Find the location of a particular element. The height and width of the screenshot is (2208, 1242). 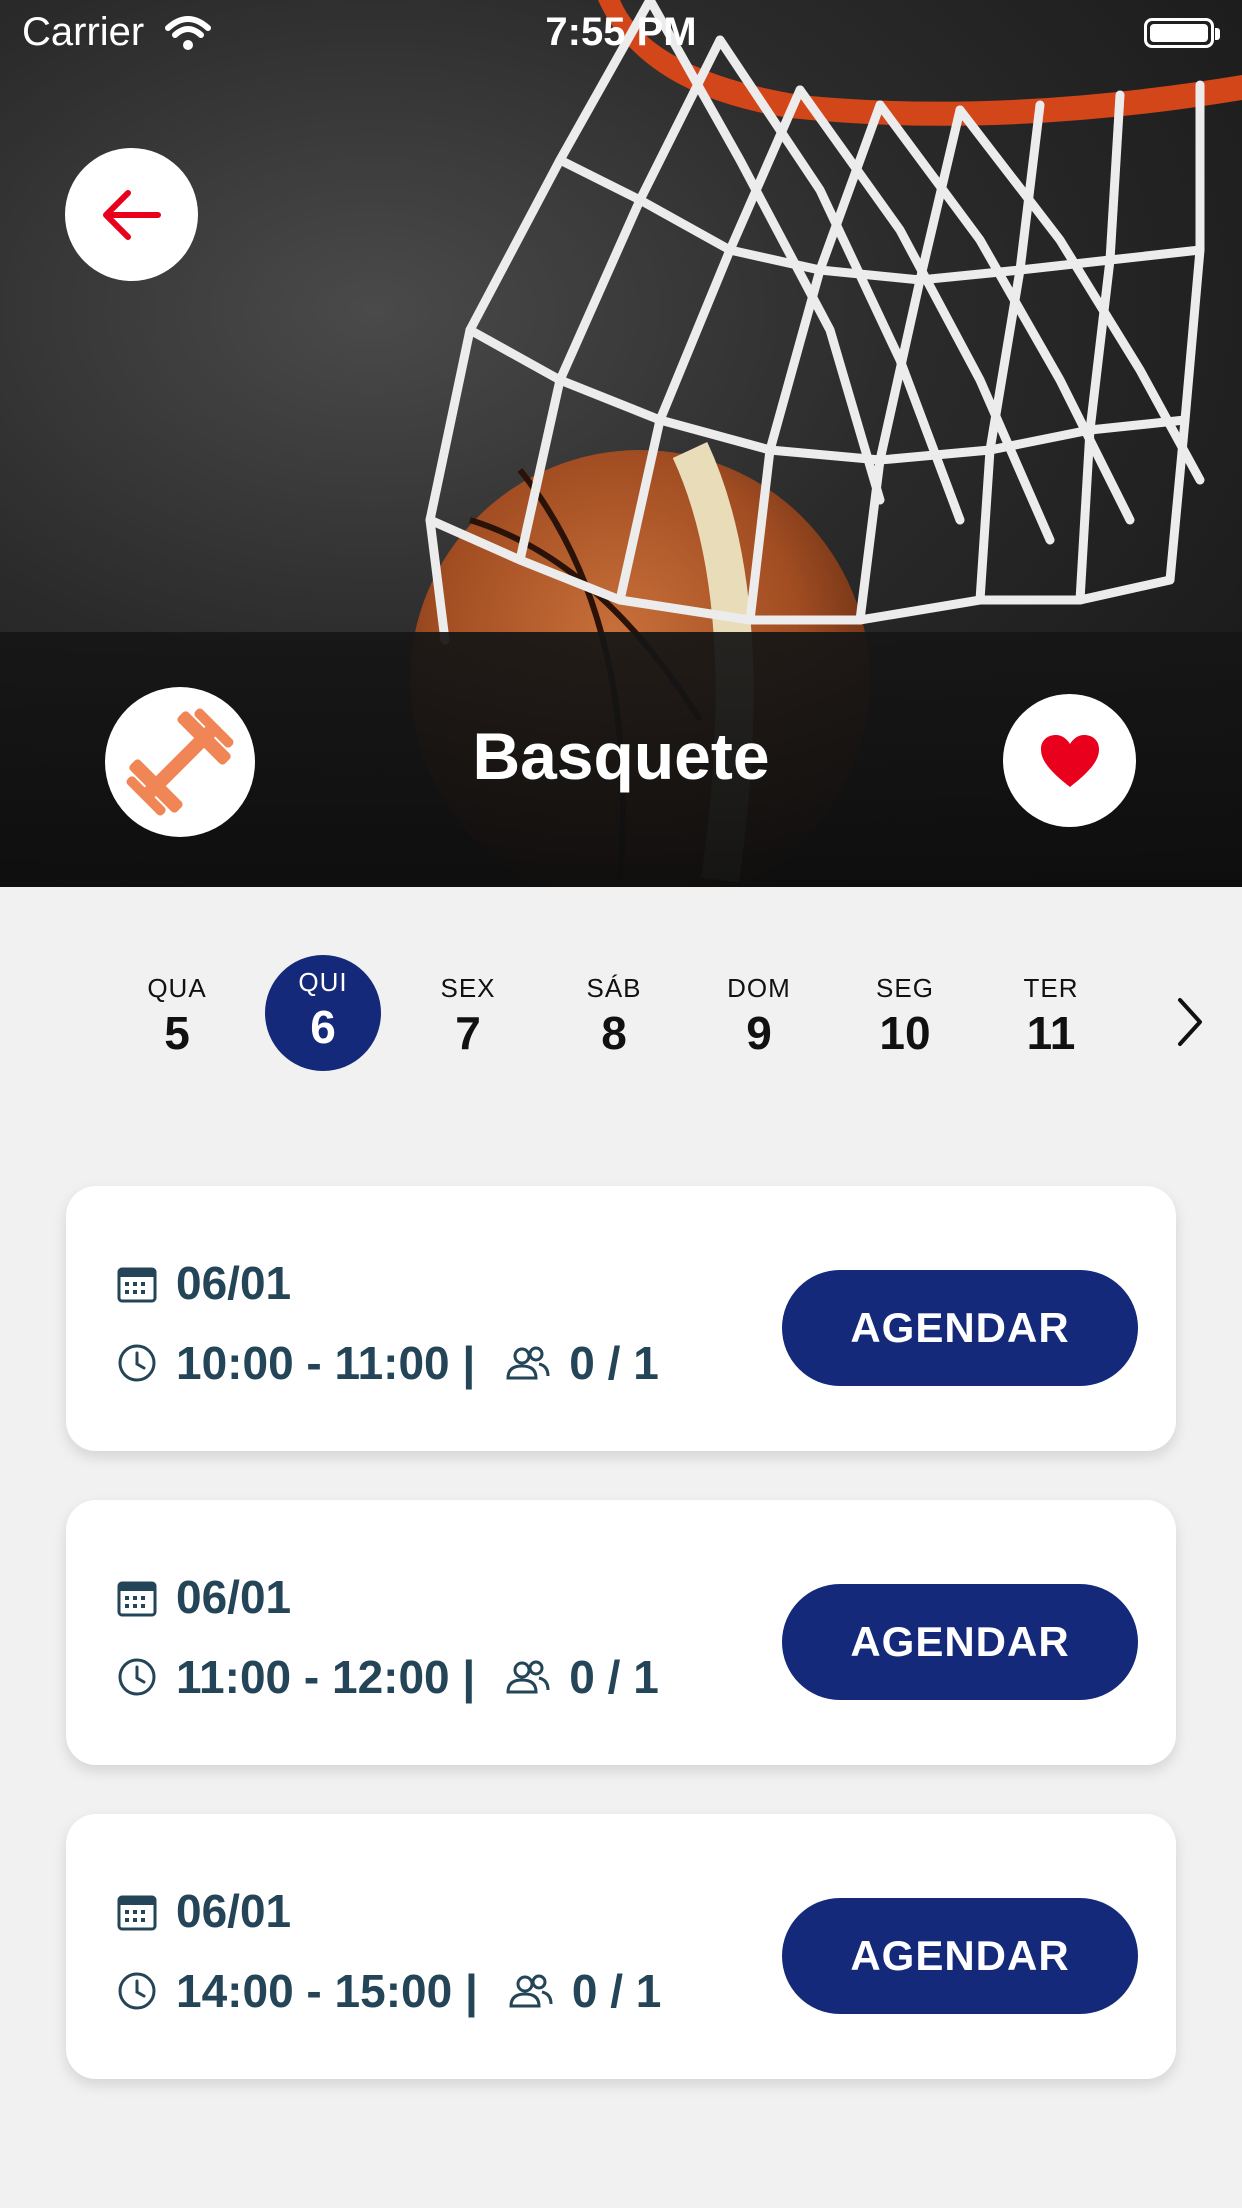

day-item: SEG 10 is located at coordinates (905, 1013).